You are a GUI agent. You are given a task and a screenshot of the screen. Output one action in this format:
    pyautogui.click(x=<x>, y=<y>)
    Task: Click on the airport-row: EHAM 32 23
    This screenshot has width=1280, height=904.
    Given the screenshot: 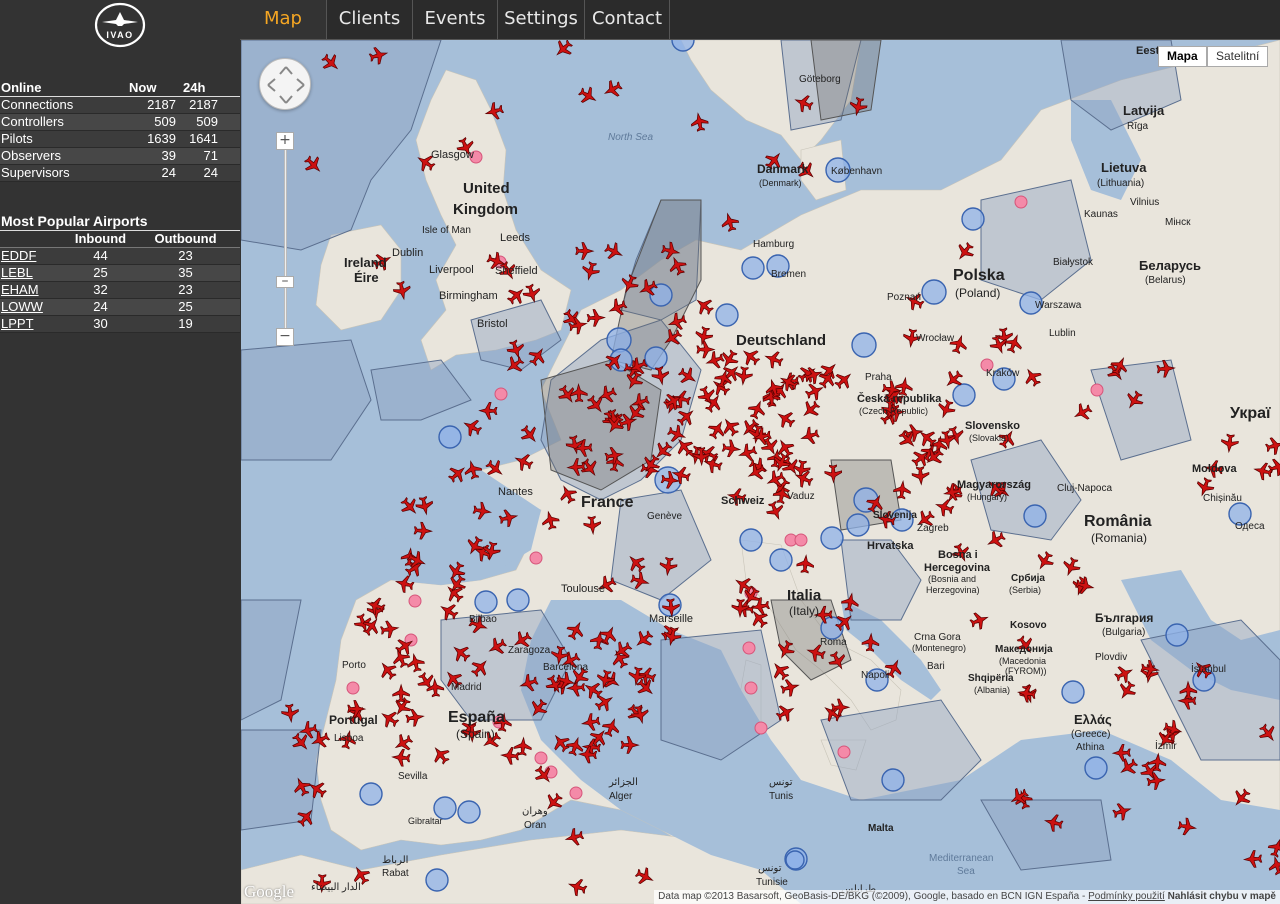 What is the action you would take?
    pyautogui.click(x=120, y=290)
    